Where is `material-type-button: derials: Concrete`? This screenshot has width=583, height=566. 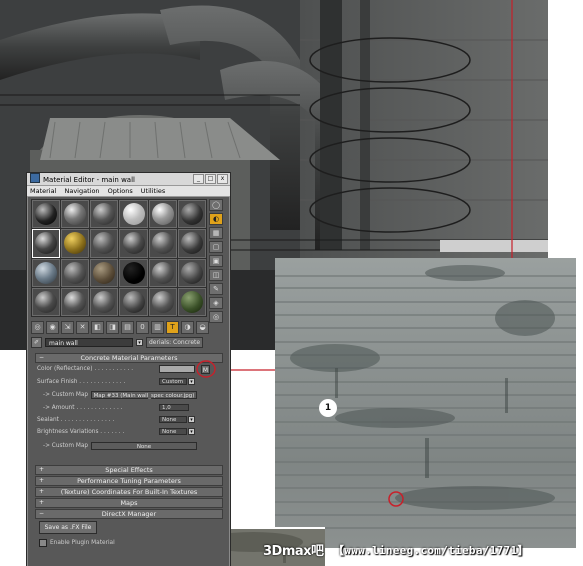
material-type-button: derials: Concrete is located at coordinates (175, 342).